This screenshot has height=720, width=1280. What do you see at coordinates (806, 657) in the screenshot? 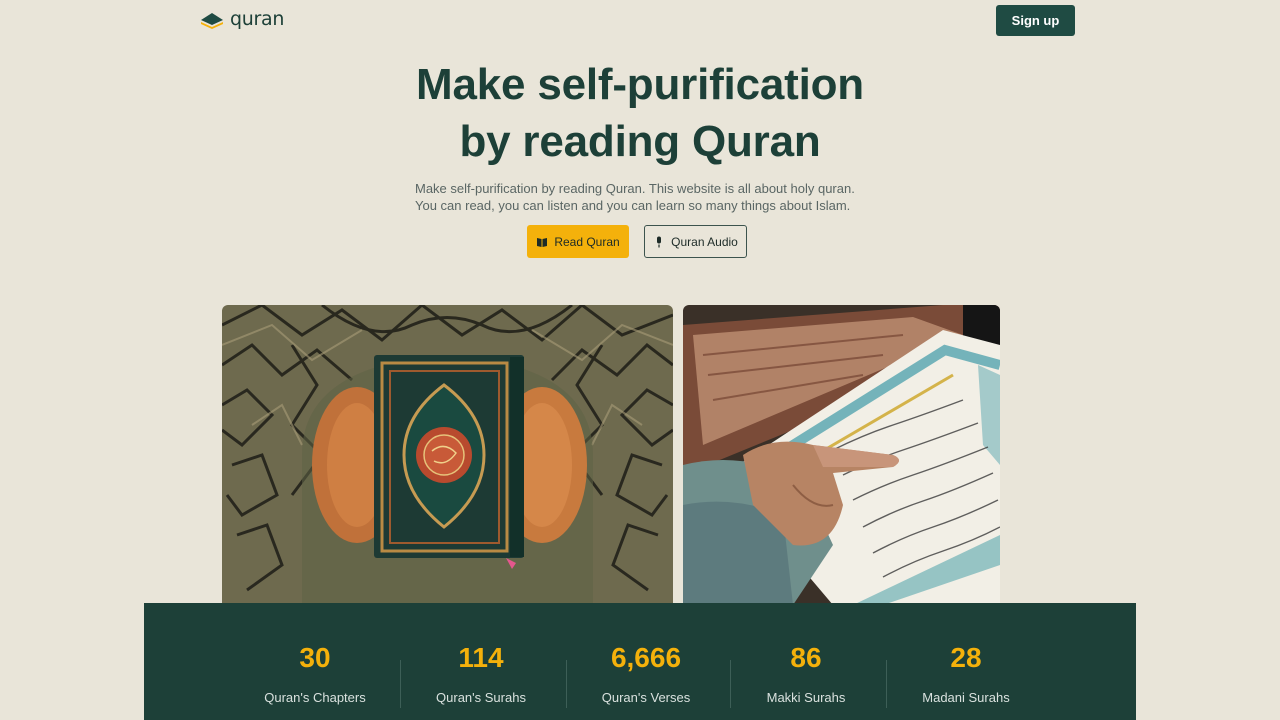
I see `stat-value: 86` at bounding box center [806, 657].